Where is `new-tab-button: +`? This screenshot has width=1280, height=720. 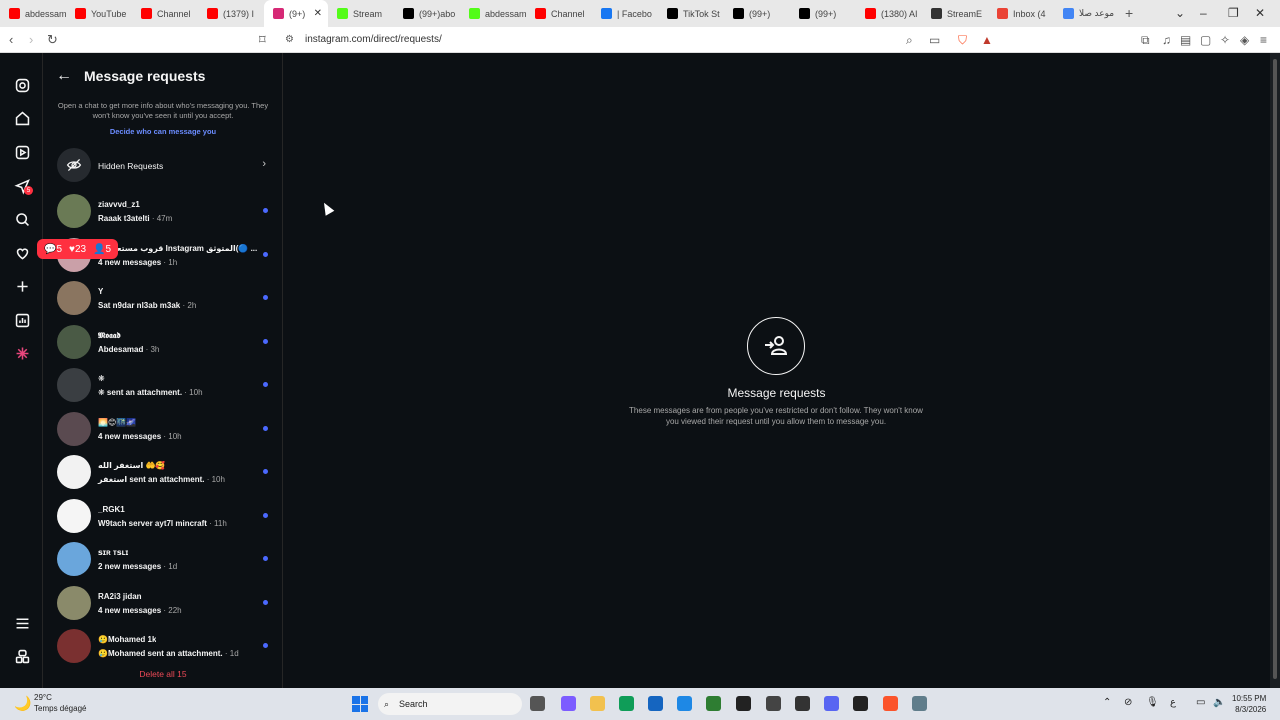
new-tab-button: + is located at coordinates (1129, 13).